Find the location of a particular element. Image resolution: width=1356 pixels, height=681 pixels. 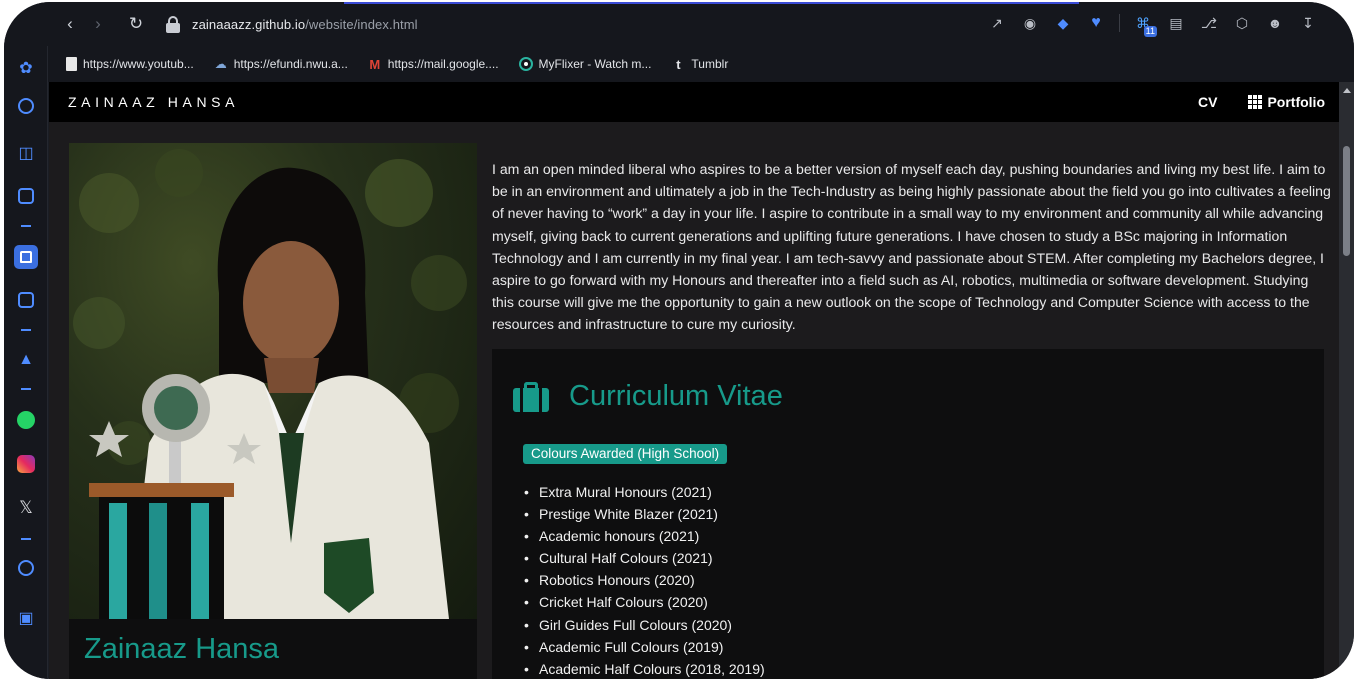

active-tab-indicator is located at coordinates (711, 3).